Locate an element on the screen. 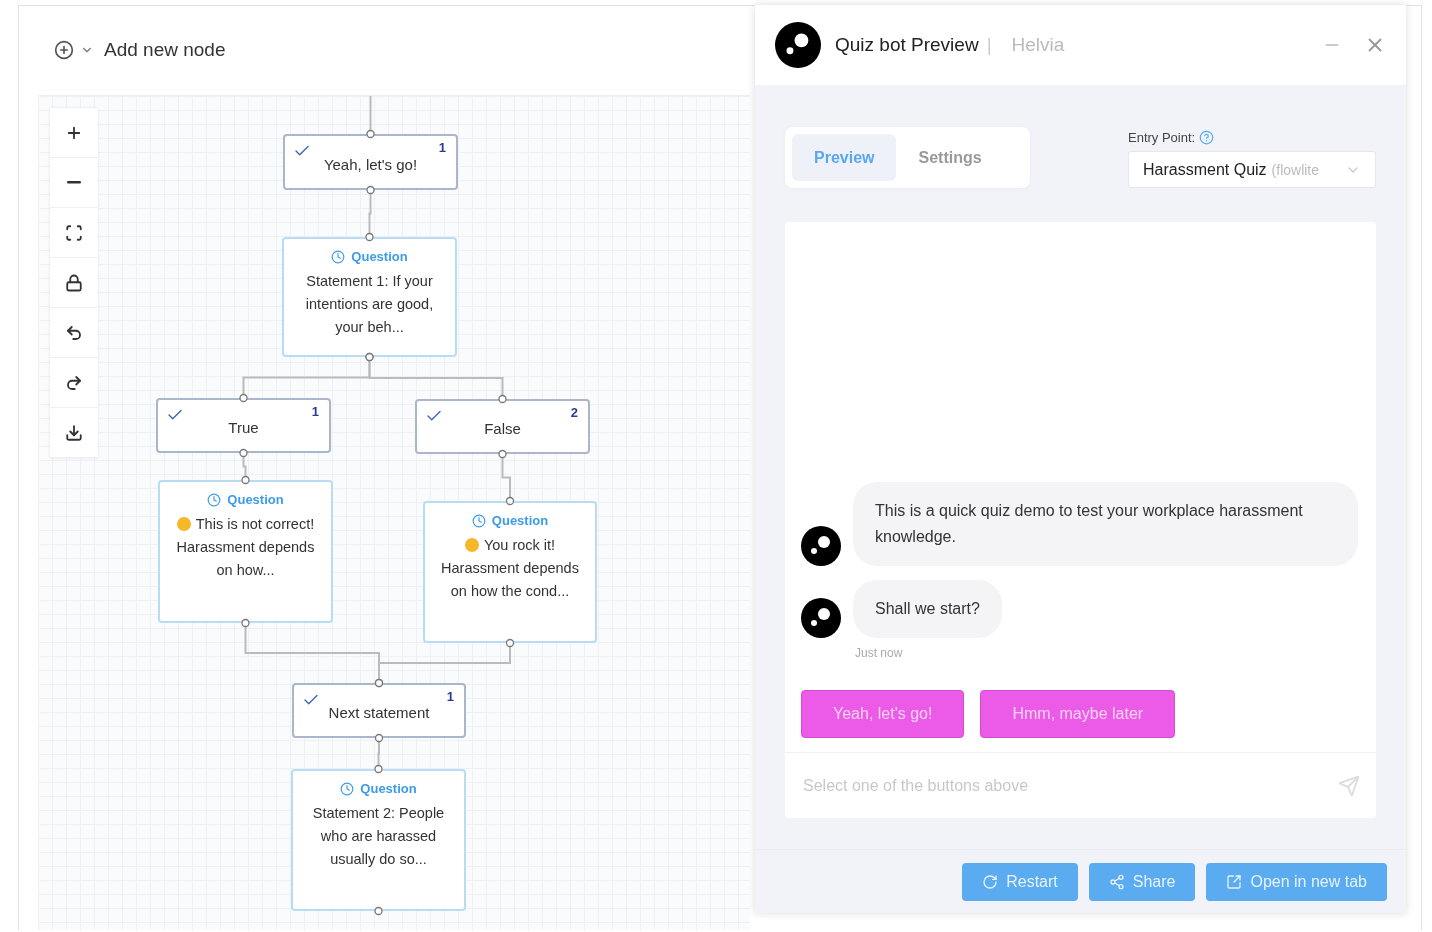 The height and width of the screenshot is (932, 1432). redo-button is located at coordinates (74, 383).